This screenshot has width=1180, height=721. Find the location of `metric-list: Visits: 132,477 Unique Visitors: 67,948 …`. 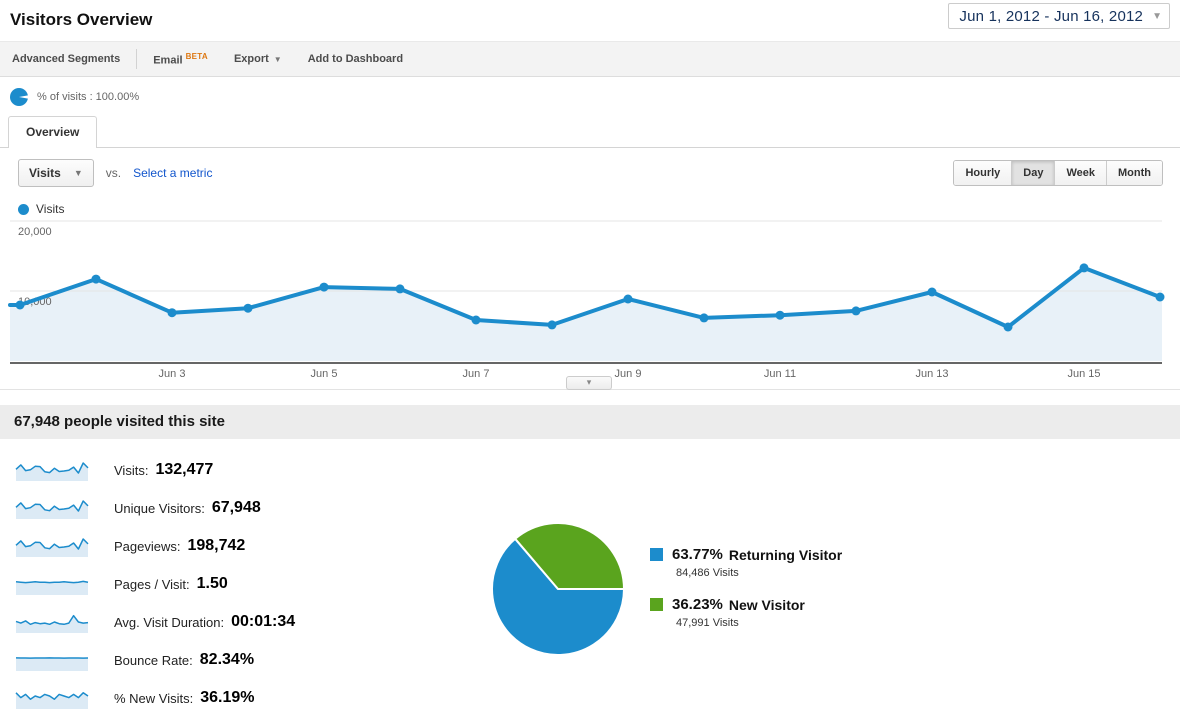

metric-list: Visits: 132,477 Unique Visitors: 67,948 … is located at coordinates (154, 589).